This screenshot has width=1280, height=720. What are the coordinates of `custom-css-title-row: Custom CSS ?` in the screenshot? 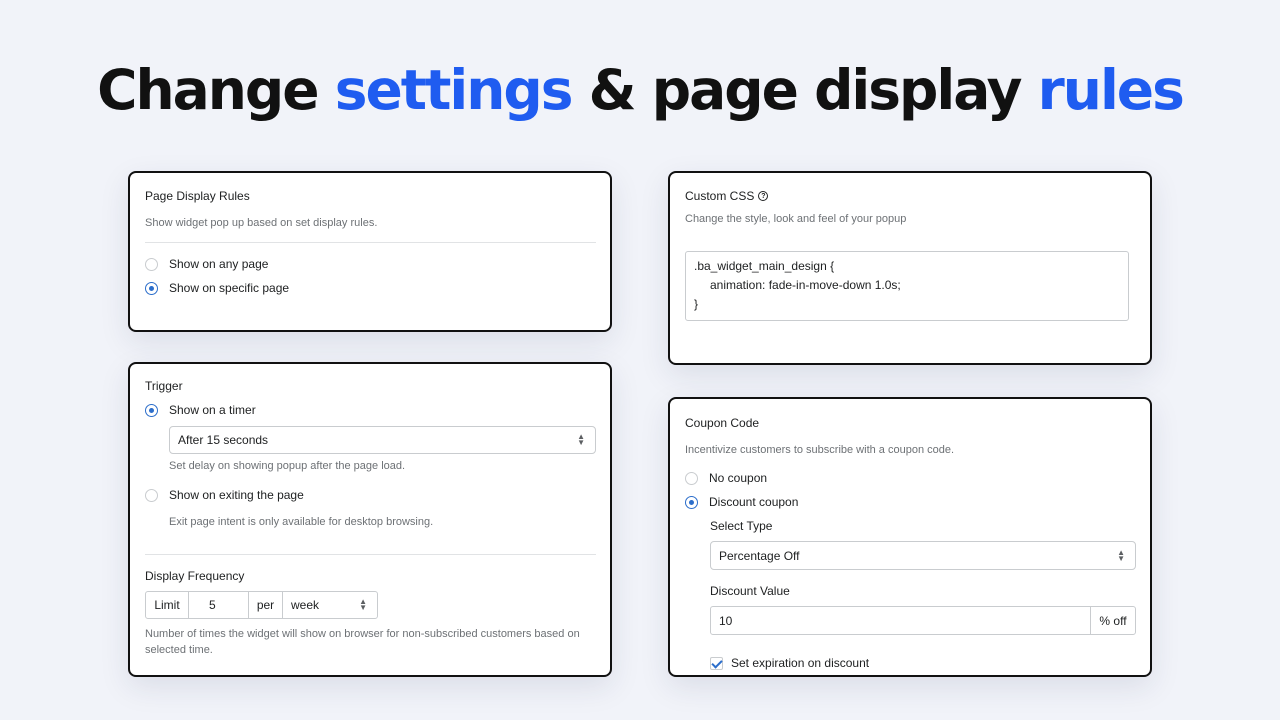 It's located at (727, 196).